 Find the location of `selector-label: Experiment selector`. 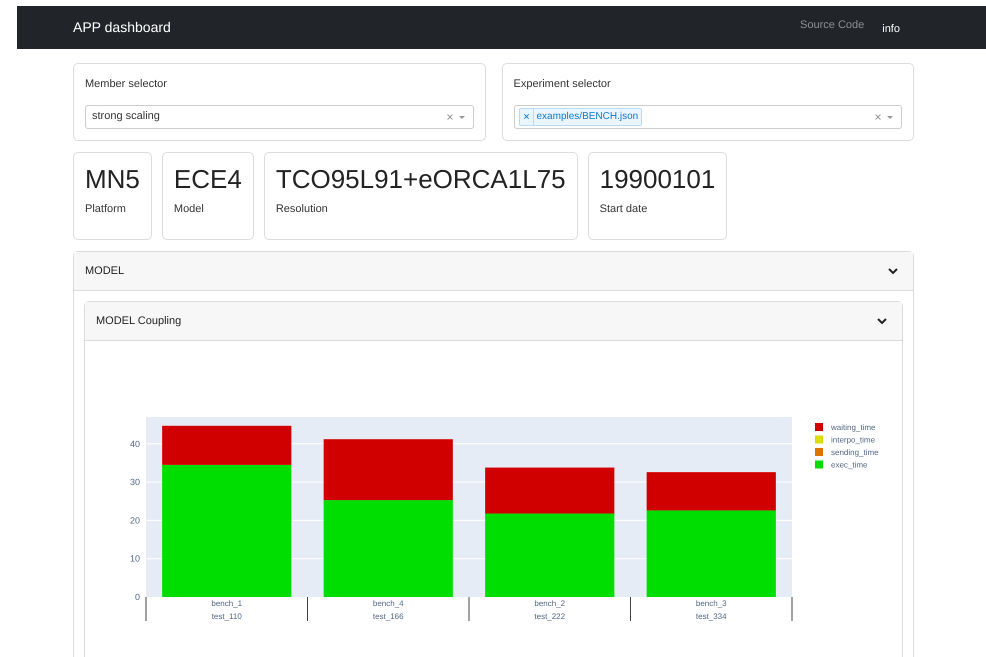

selector-label: Experiment selector is located at coordinates (563, 84).